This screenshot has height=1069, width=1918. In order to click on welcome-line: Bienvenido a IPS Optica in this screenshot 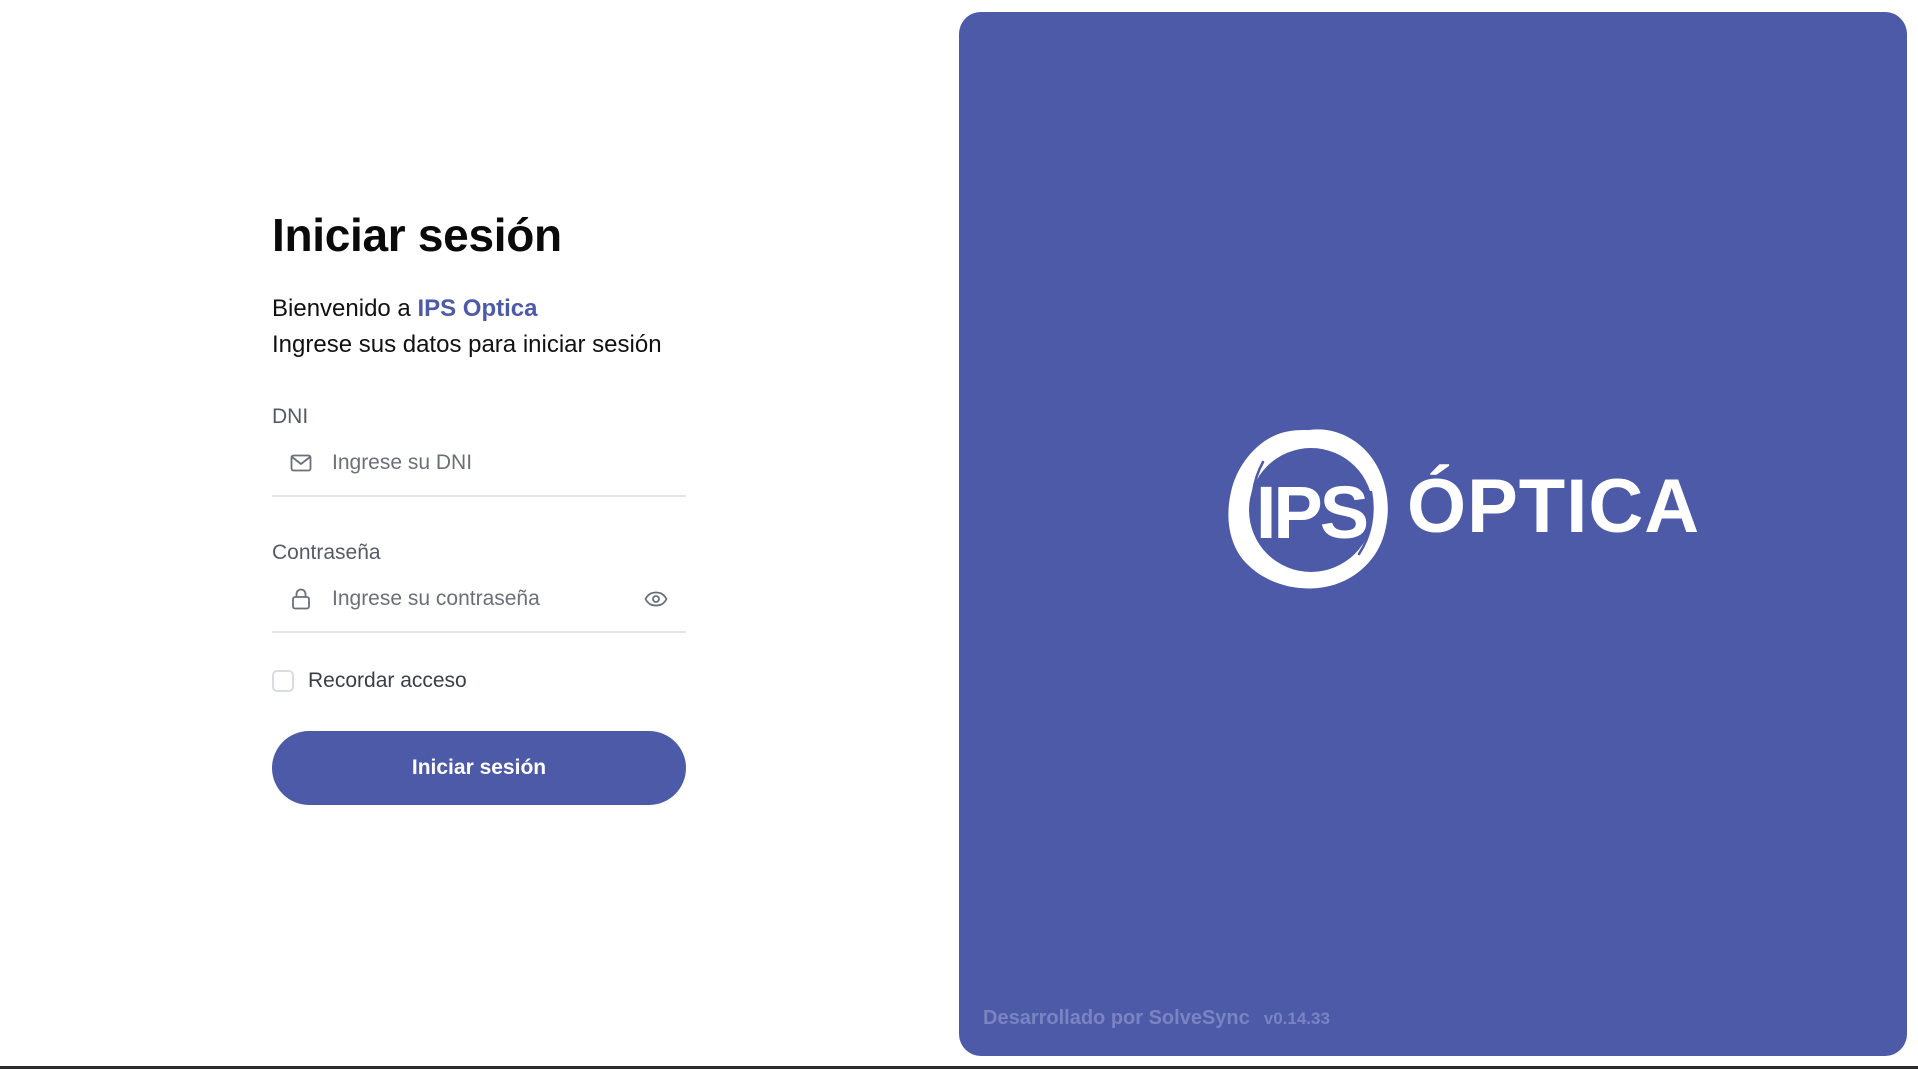, I will do `click(479, 309)`.